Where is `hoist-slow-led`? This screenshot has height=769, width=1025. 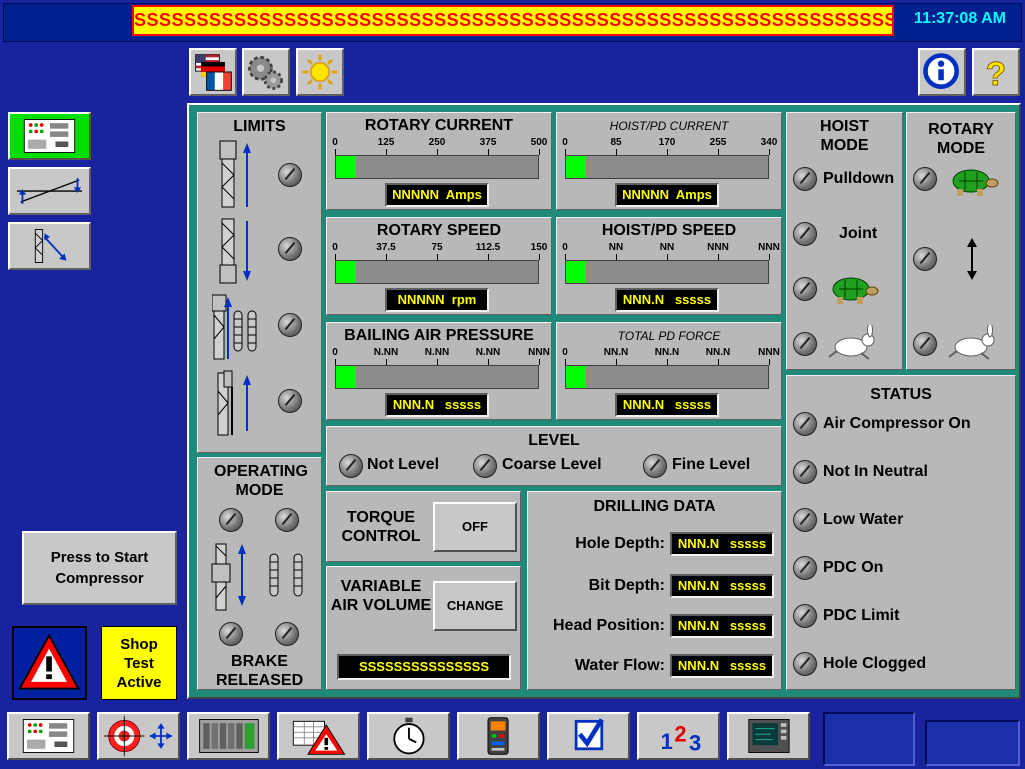
hoist-slow-led is located at coordinates (805, 289).